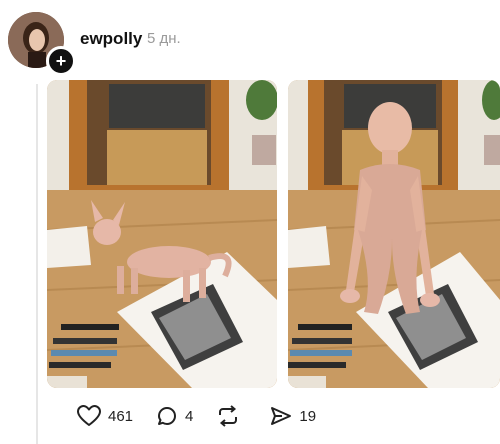 The width and height of the screenshot is (500, 444). I want to click on comment-icon, so click(167, 416).